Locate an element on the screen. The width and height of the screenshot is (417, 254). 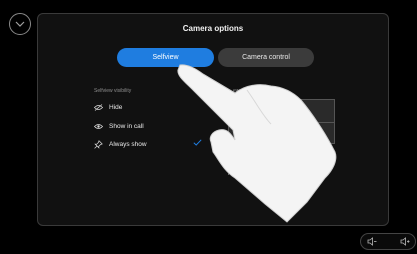
tab-selfview: Selfview is located at coordinates (165, 57).